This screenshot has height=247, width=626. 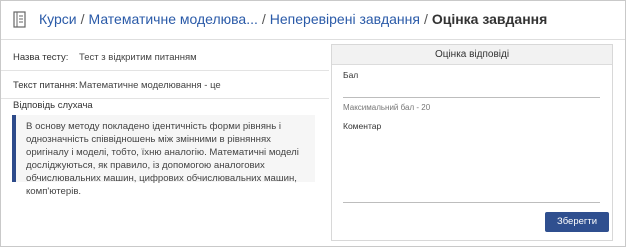 I want to click on save-button: Зберегти, so click(x=577, y=222).